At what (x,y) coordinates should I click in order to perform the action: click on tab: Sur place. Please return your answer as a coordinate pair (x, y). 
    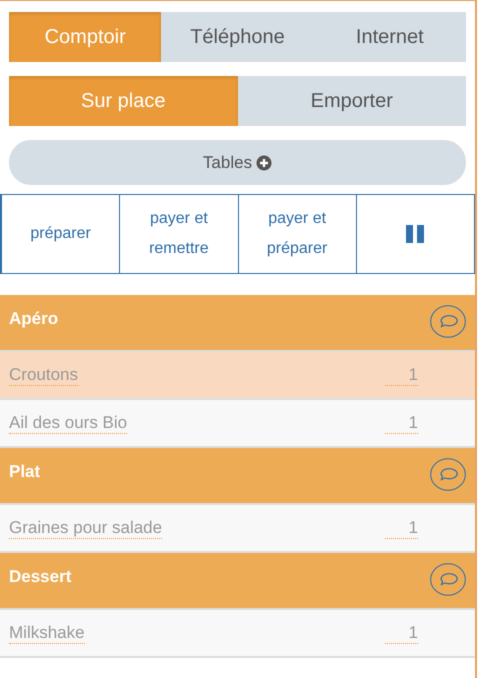
    Looking at the image, I should click on (123, 101).